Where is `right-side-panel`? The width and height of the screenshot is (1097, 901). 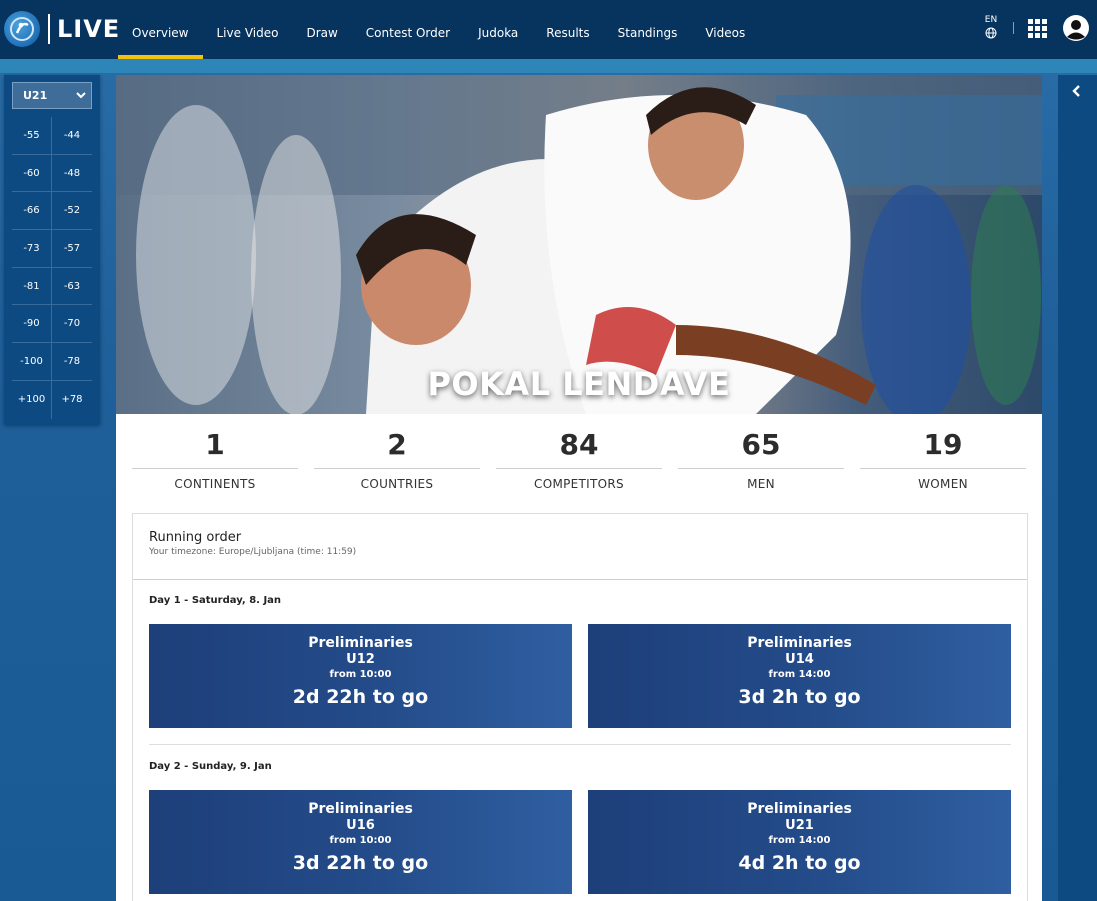 right-side-panel is located at coordinates (1077, 488).